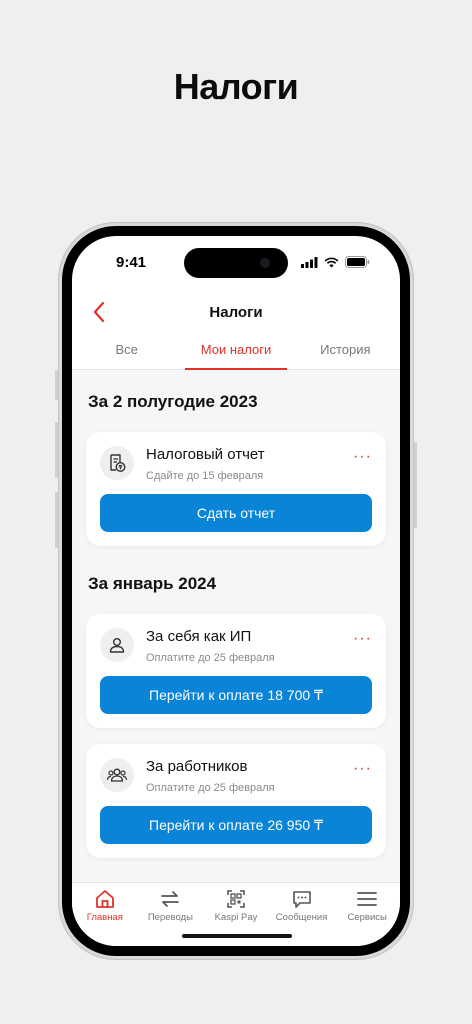 The height and width of the screenshot is (1024, 472). Describe the element at coordinates (170, 899) in the screenshot. I see `transfer-icon` at that location.